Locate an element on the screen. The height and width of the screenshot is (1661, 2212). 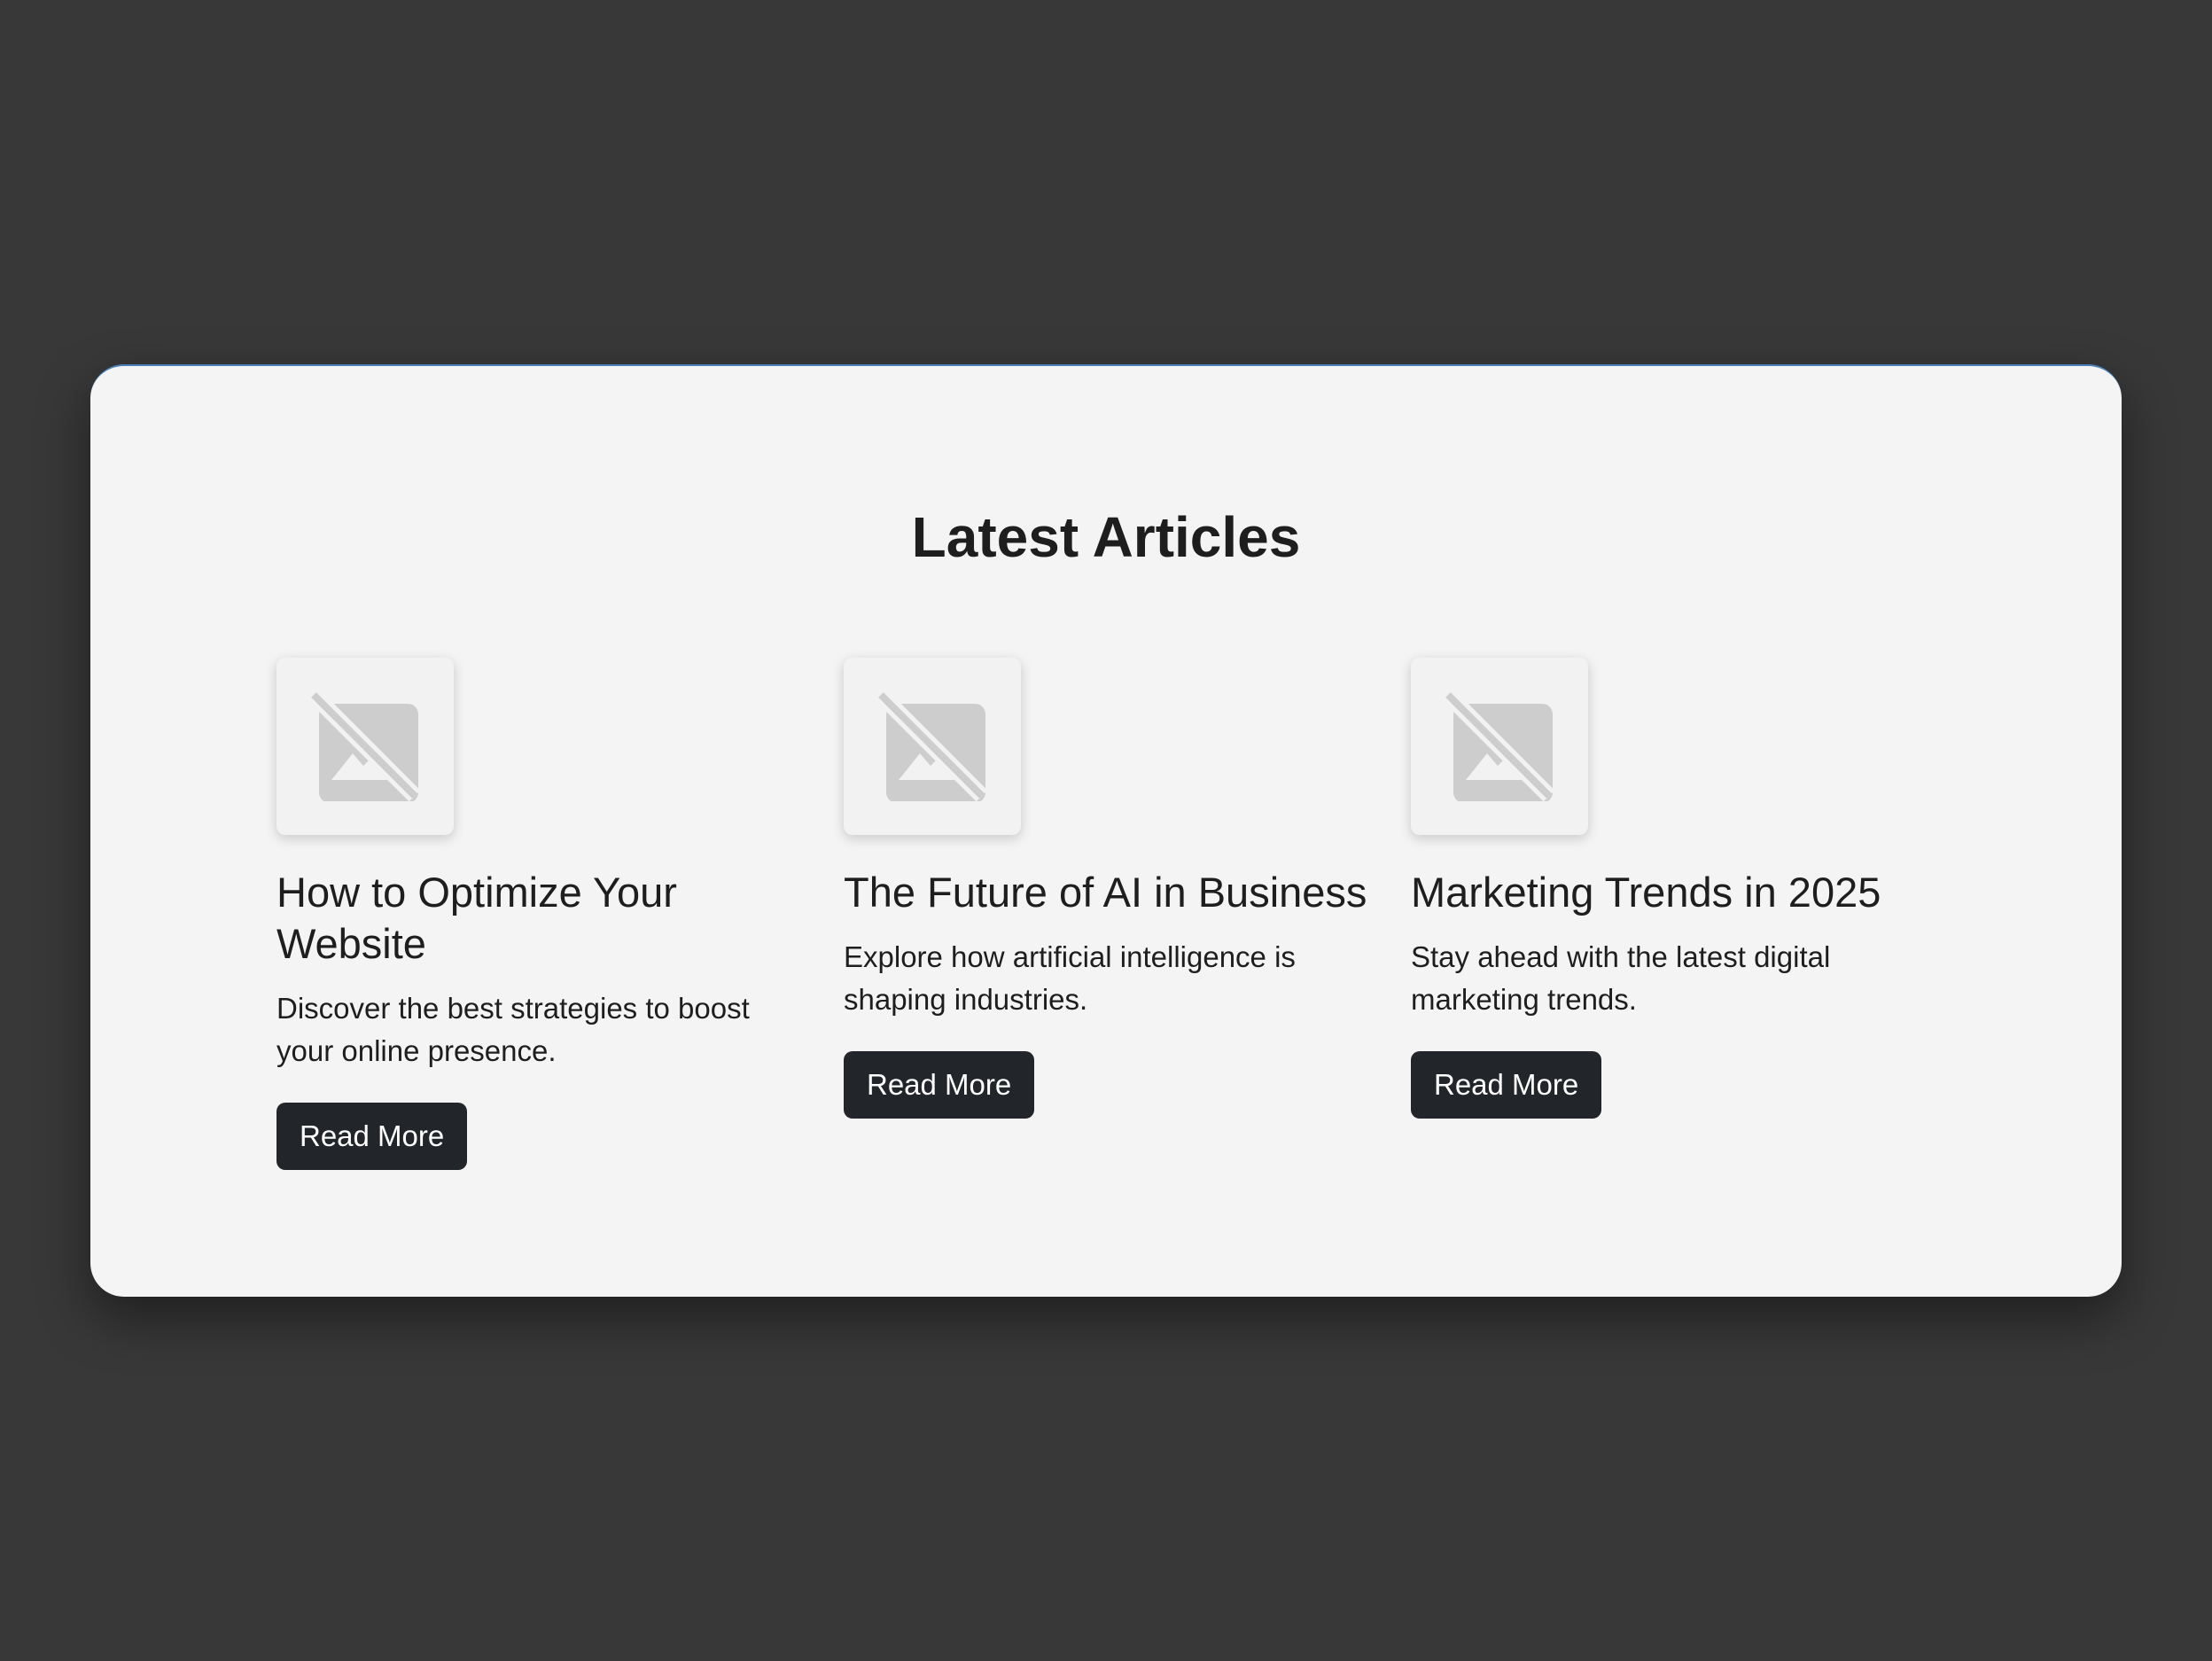
article-title: How to Optimize Your Website is located at coordinates (476, 918).